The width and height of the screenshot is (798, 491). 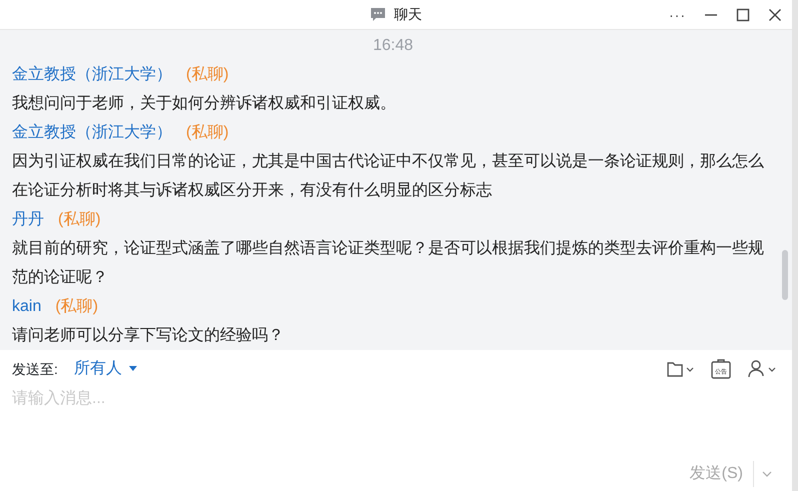 I want to click on more-button: ···, so click(x=677, y=15).